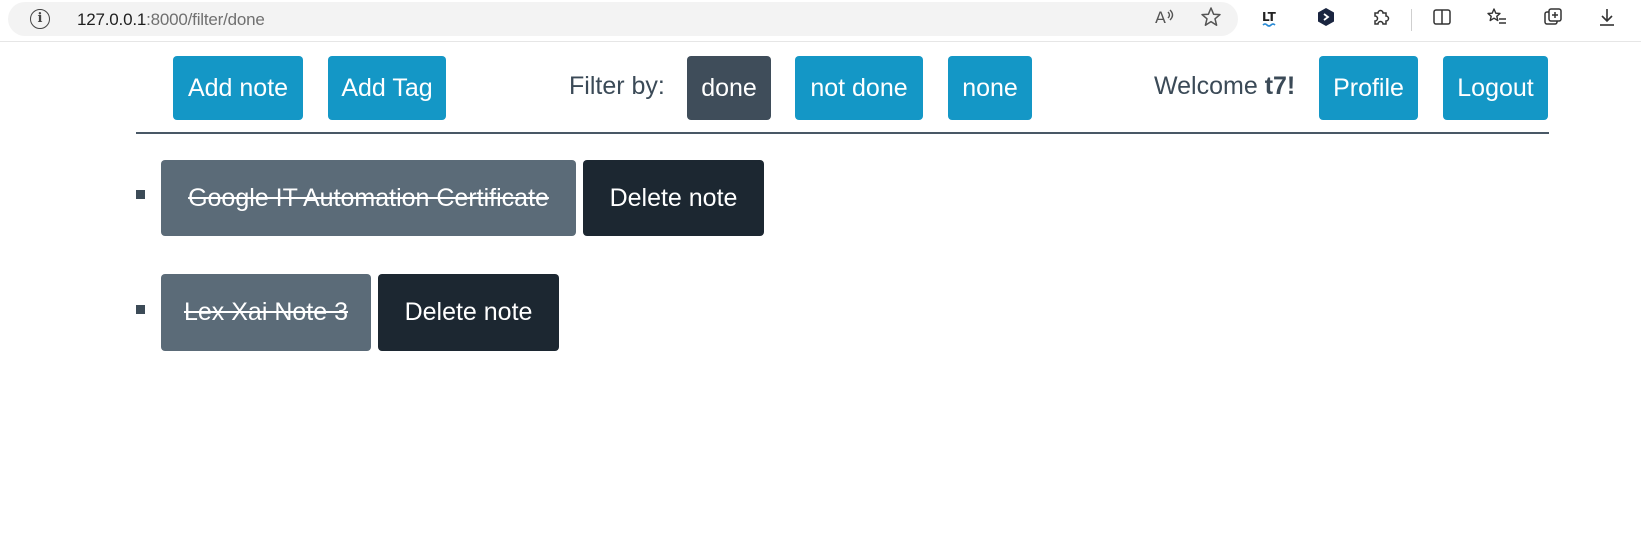 The height and width of the screenshot is (541, 1641). Describe the element at coordinates (1280, 86) in the screenshot. I see `username: t7!` at that location.